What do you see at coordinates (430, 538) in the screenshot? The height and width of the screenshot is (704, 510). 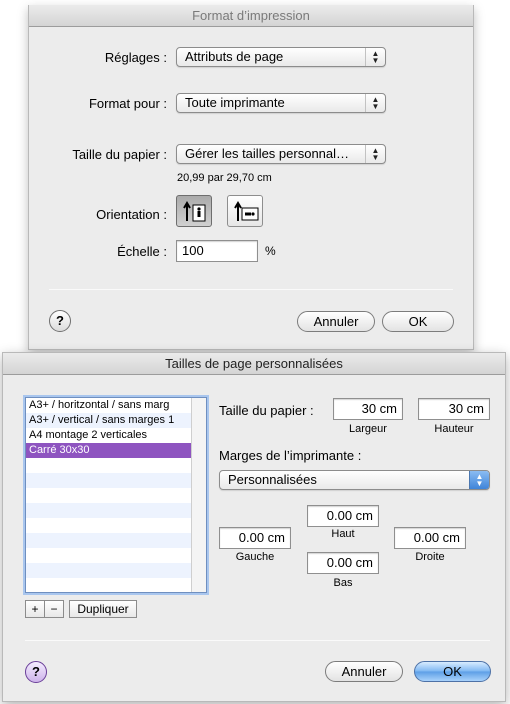 I see `margin-right-input: 0.00 cm` at bounding box center [430, 538].